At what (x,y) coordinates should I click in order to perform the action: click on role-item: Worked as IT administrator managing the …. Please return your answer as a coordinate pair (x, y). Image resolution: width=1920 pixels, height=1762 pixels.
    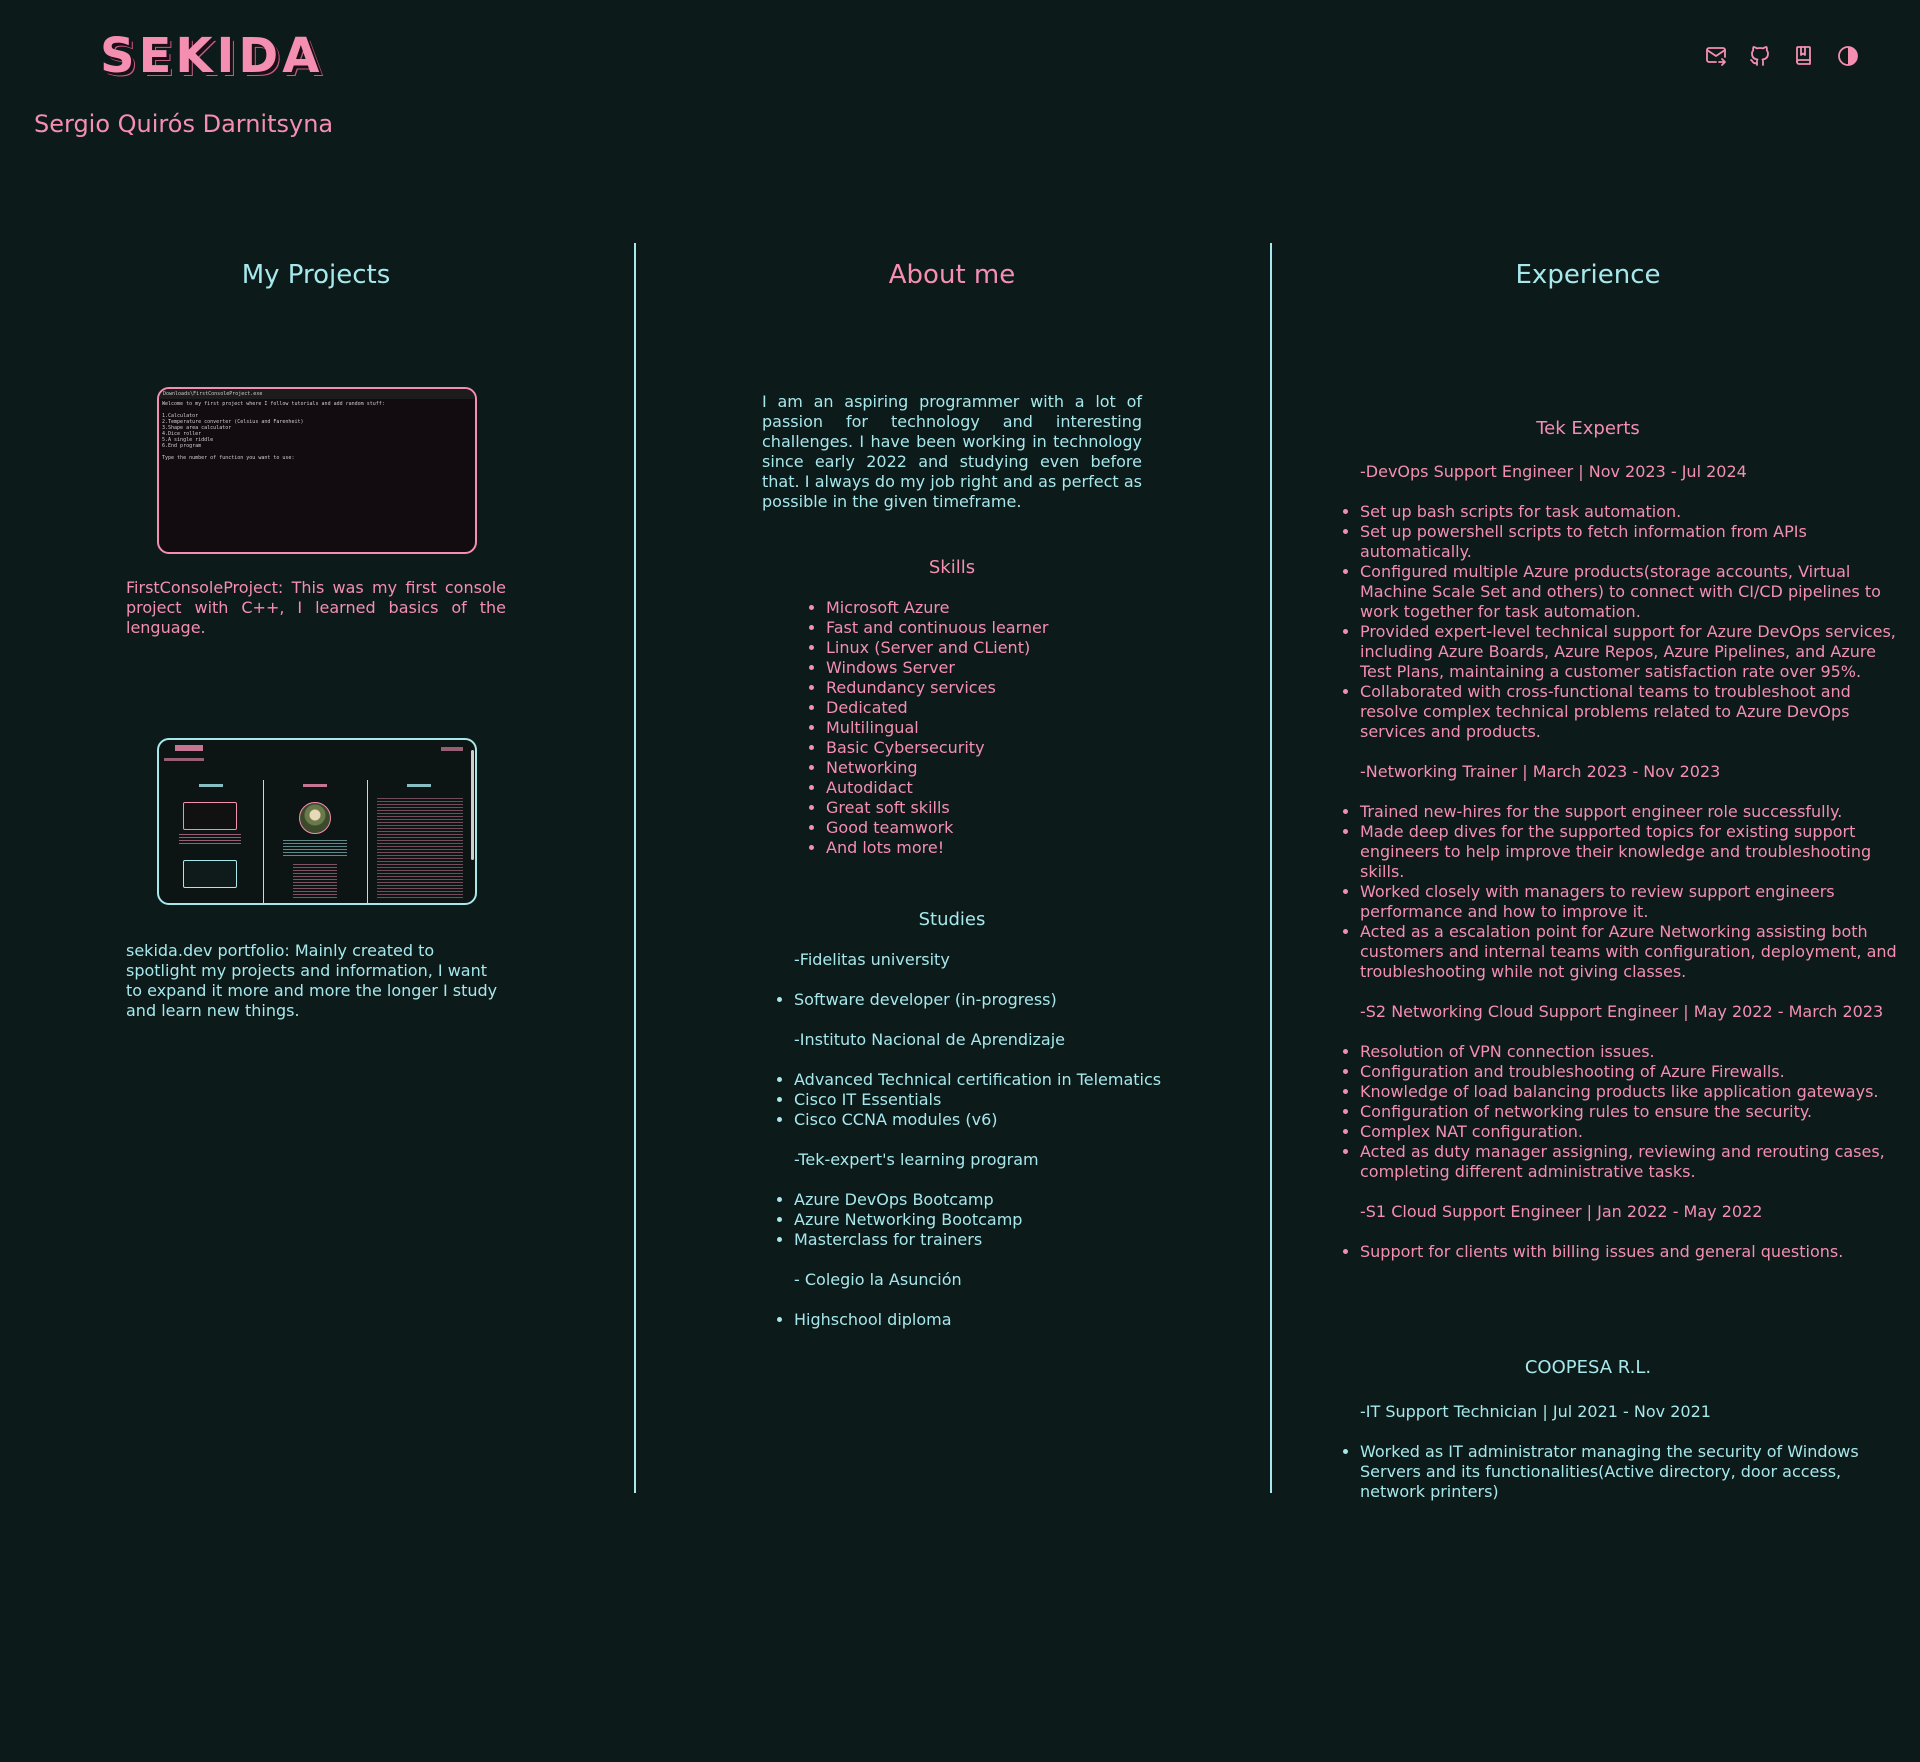
    Looking at the image, I should click on (1630, 1472).